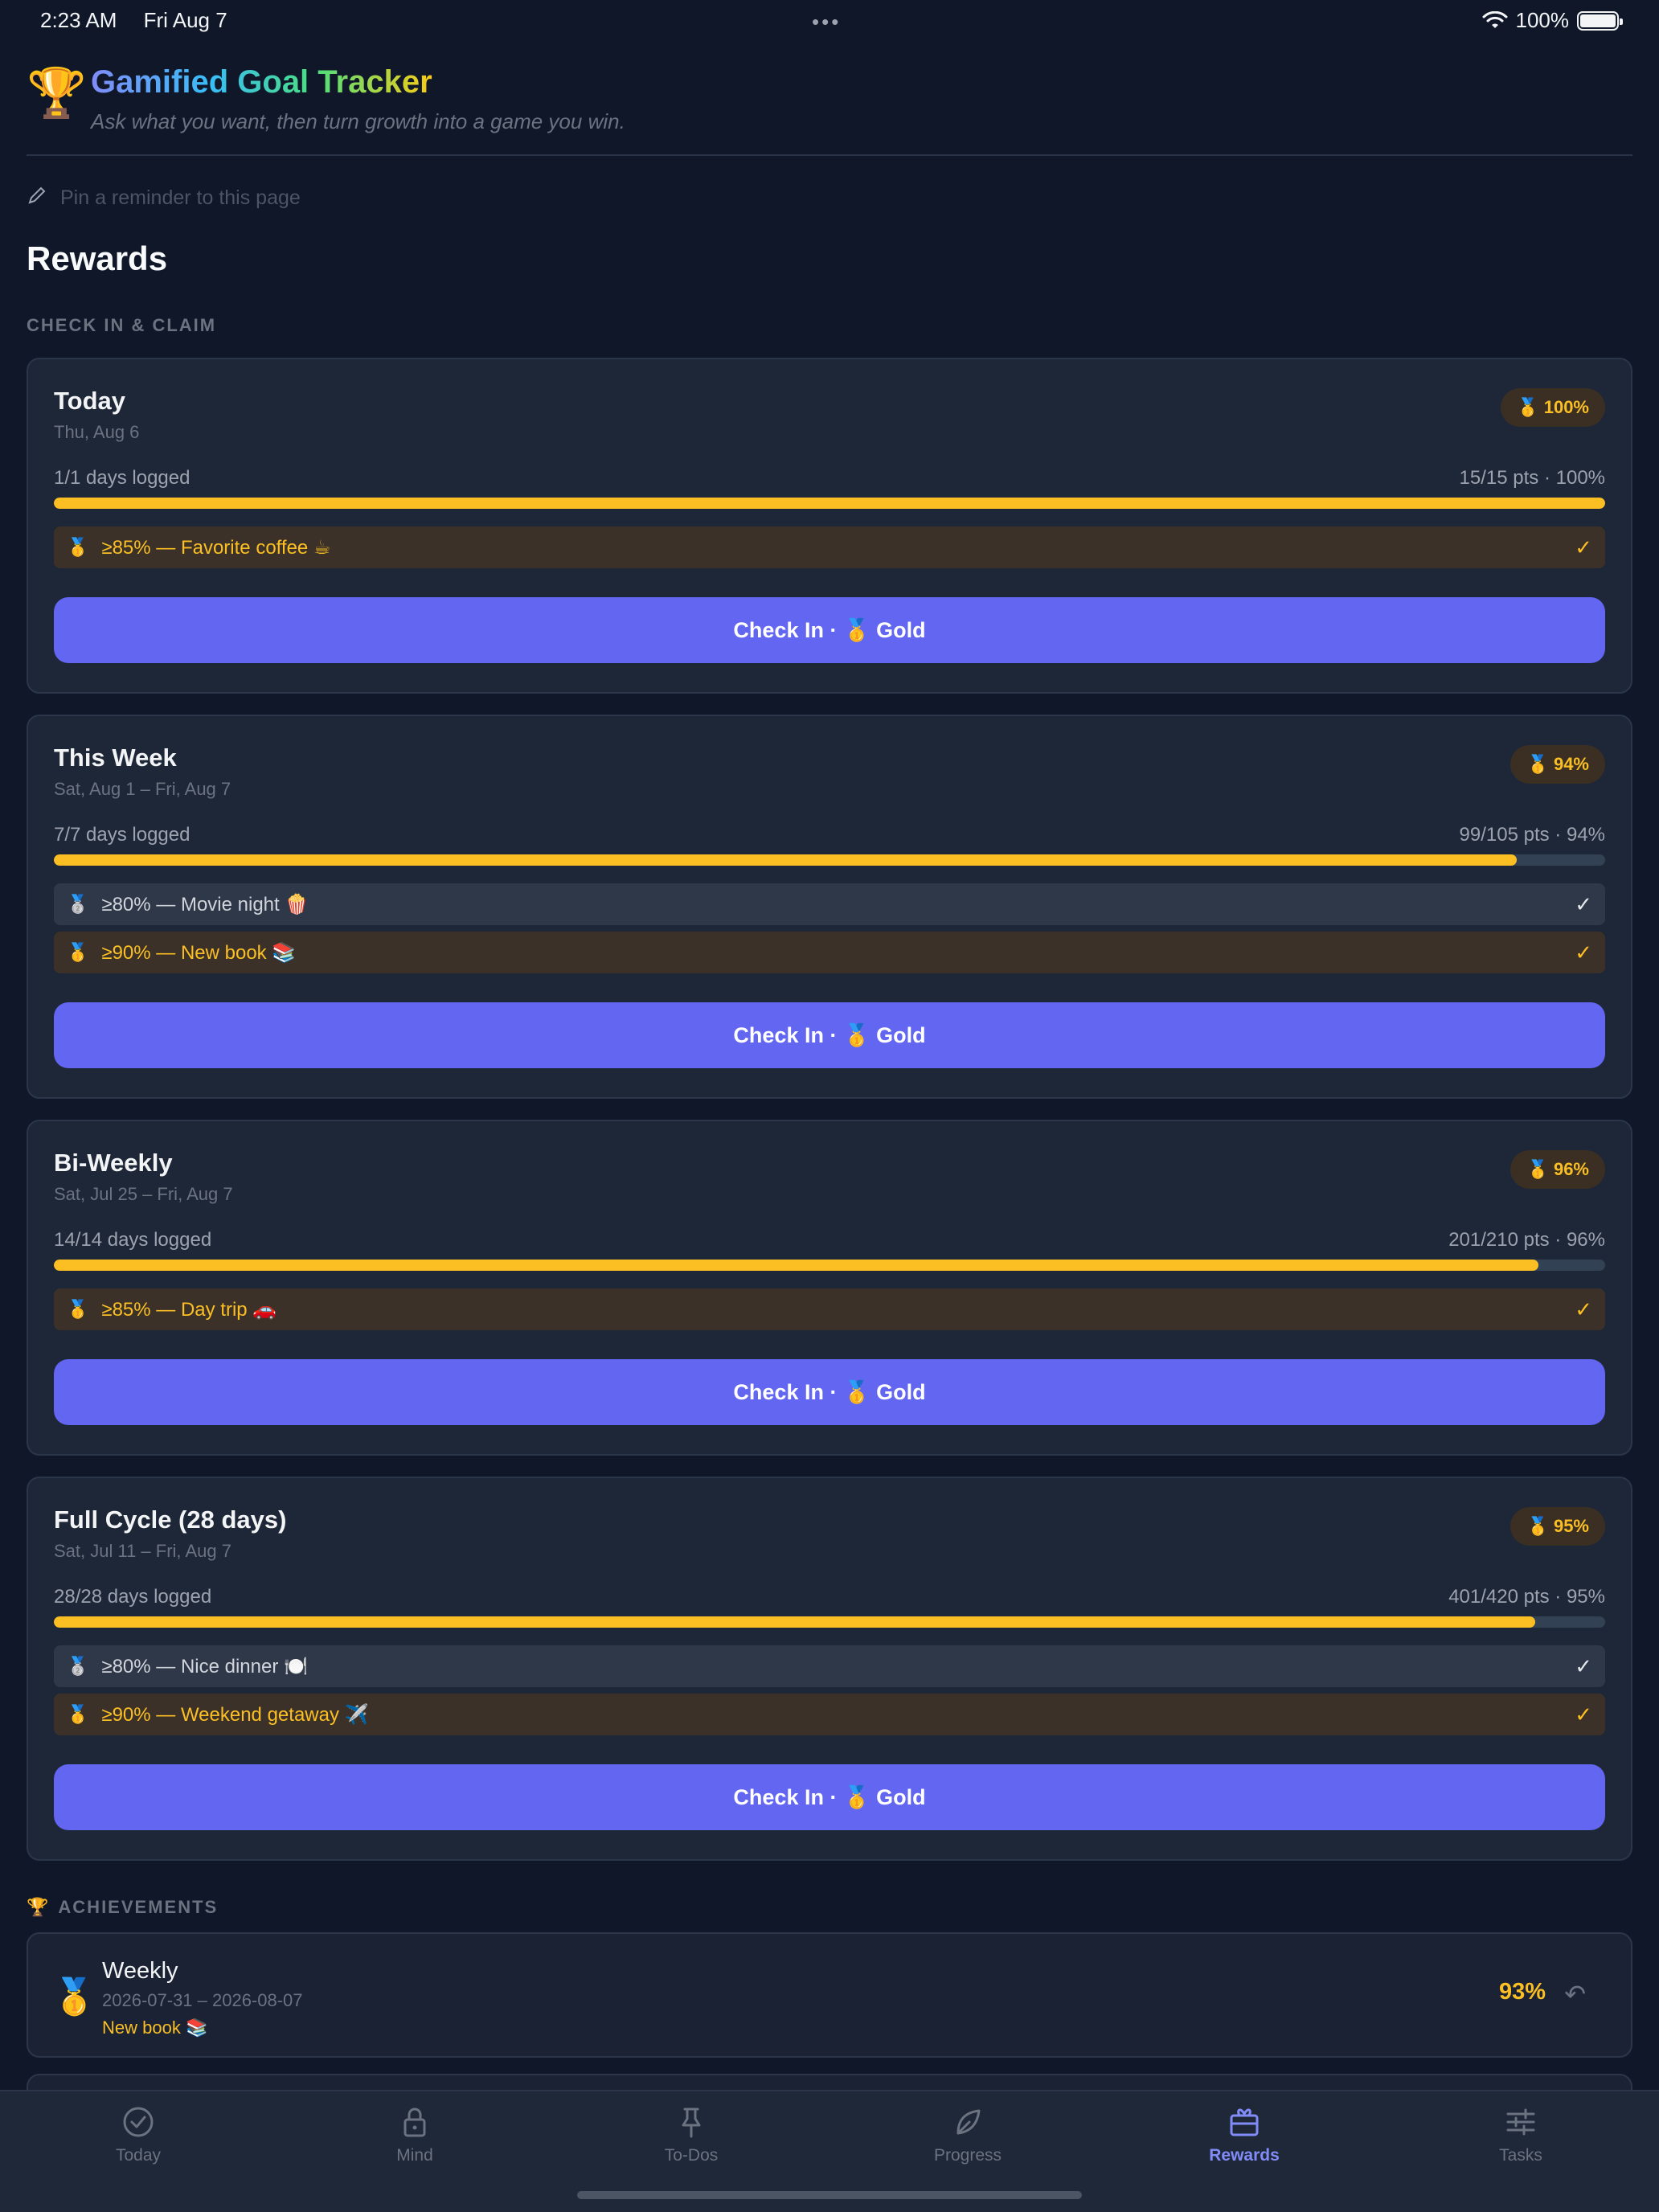  I want to click on section-label-check-in: CHECK IN & CLAIM, so click(122, 325).